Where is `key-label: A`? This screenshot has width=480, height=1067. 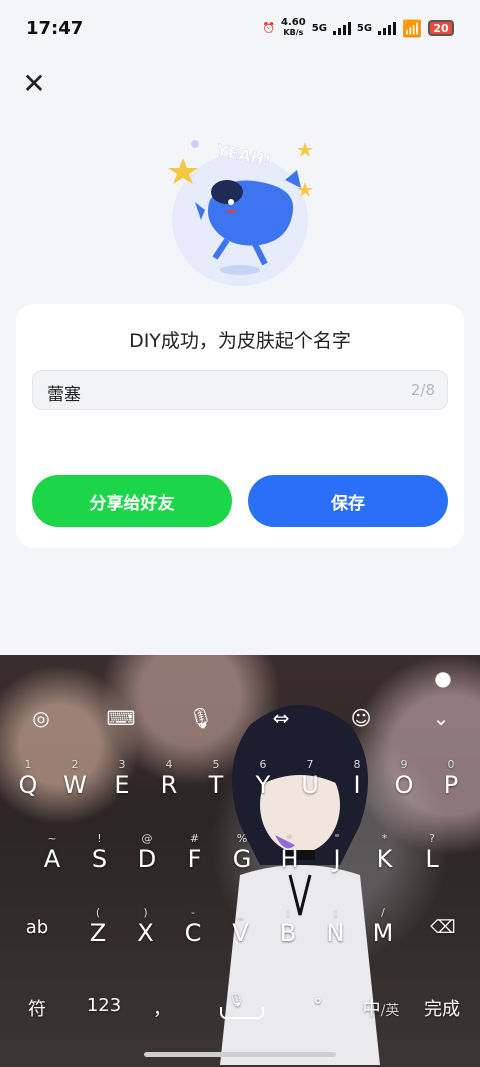 key-label: A is located at coordinates (52, 859).